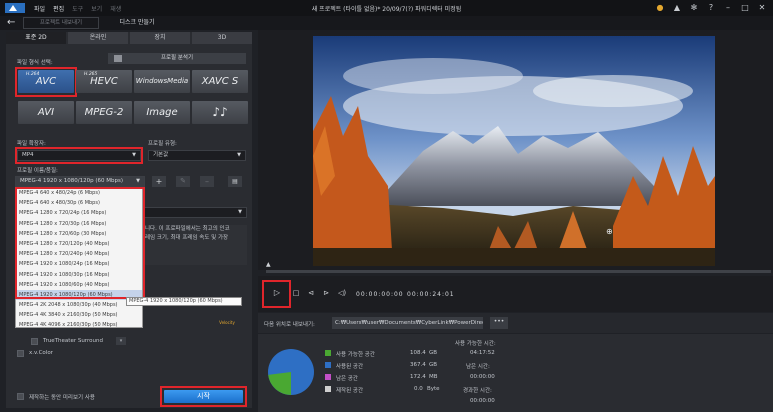 Image resolution: width=773 pixels, height=412 pixels. What do you see at coordinates (418, 377) in the screenshot?
I see `remaining-space-value: 172.4` at bounding box center [418, 377].